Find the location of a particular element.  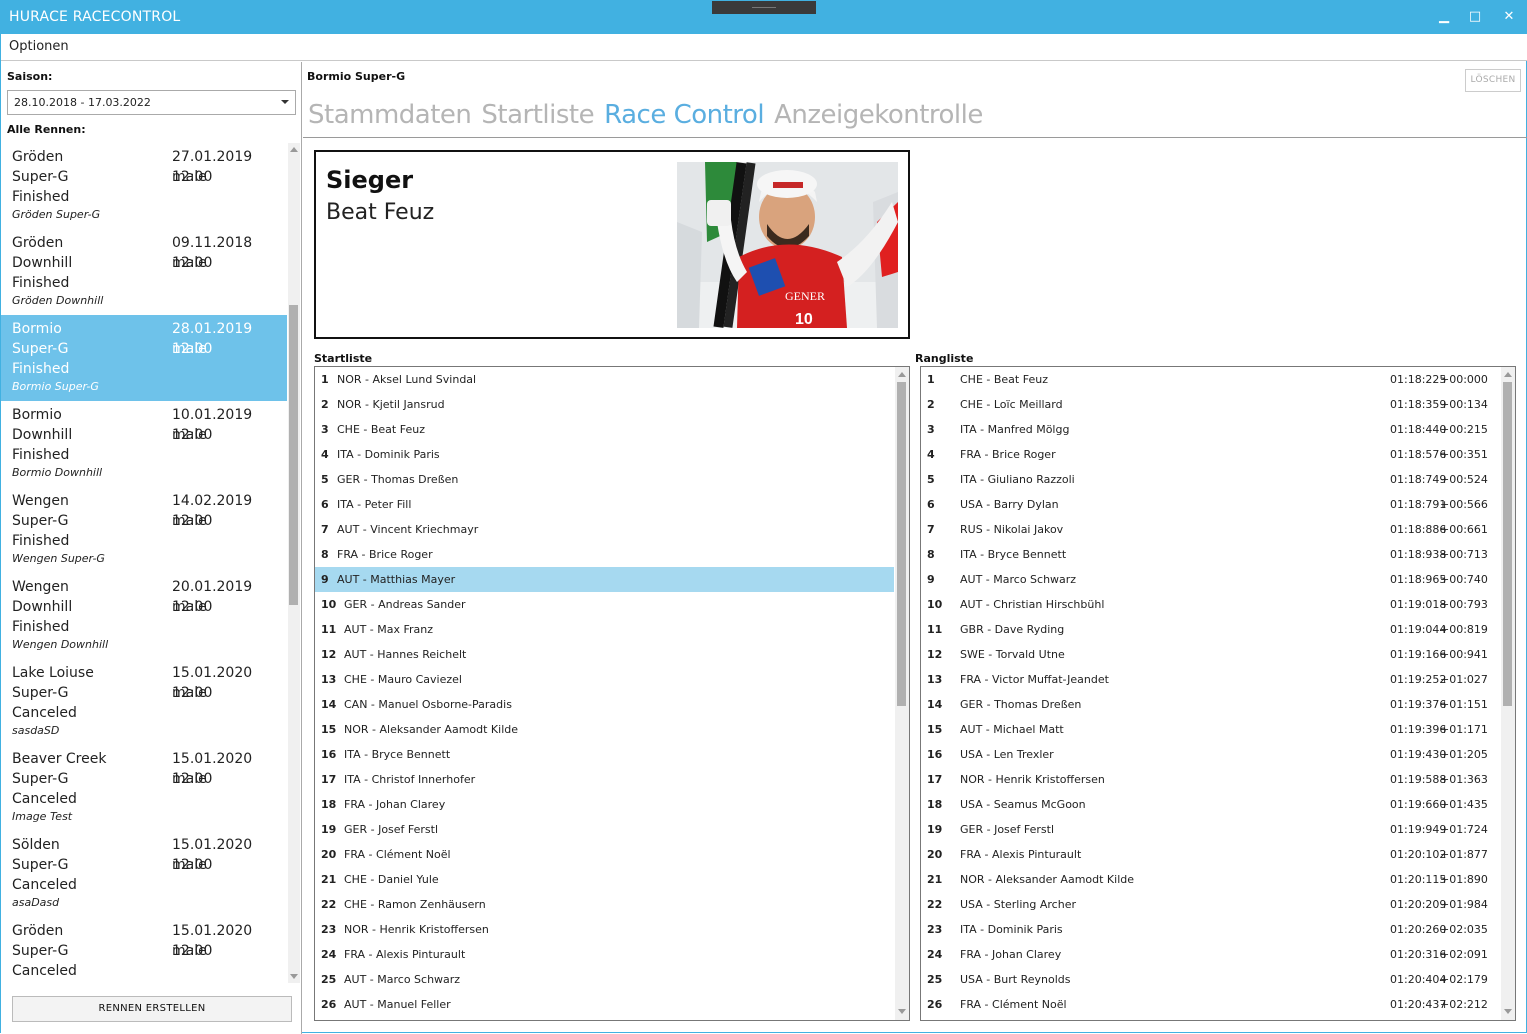

startlist-row: 2 NOR - Kjetil Jansrud is located at coordinates (604, 404).